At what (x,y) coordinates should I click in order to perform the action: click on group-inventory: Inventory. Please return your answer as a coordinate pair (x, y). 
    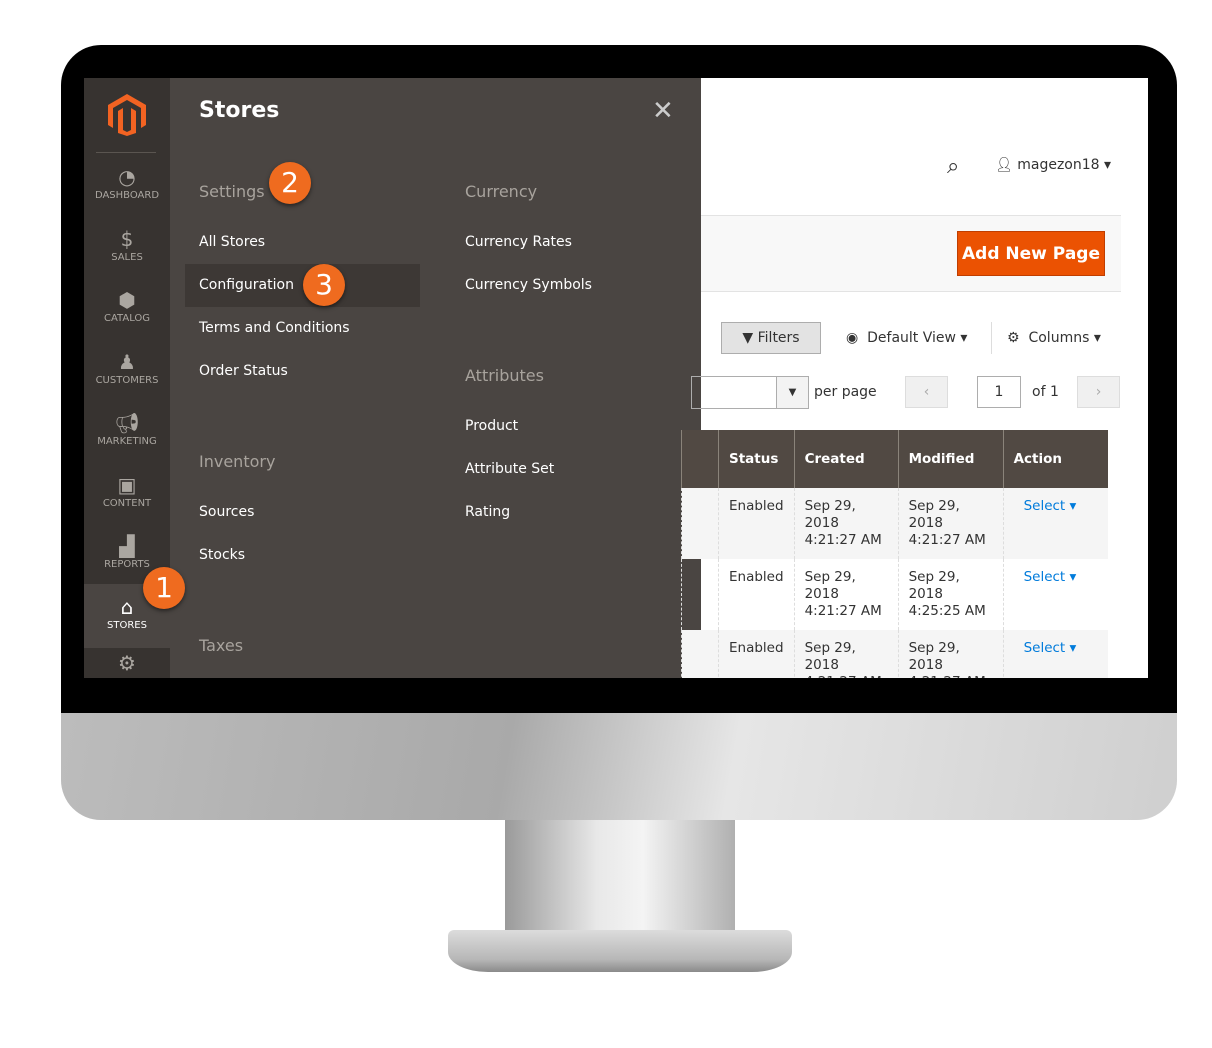
    Looking at the image, I should click on (237, 461).